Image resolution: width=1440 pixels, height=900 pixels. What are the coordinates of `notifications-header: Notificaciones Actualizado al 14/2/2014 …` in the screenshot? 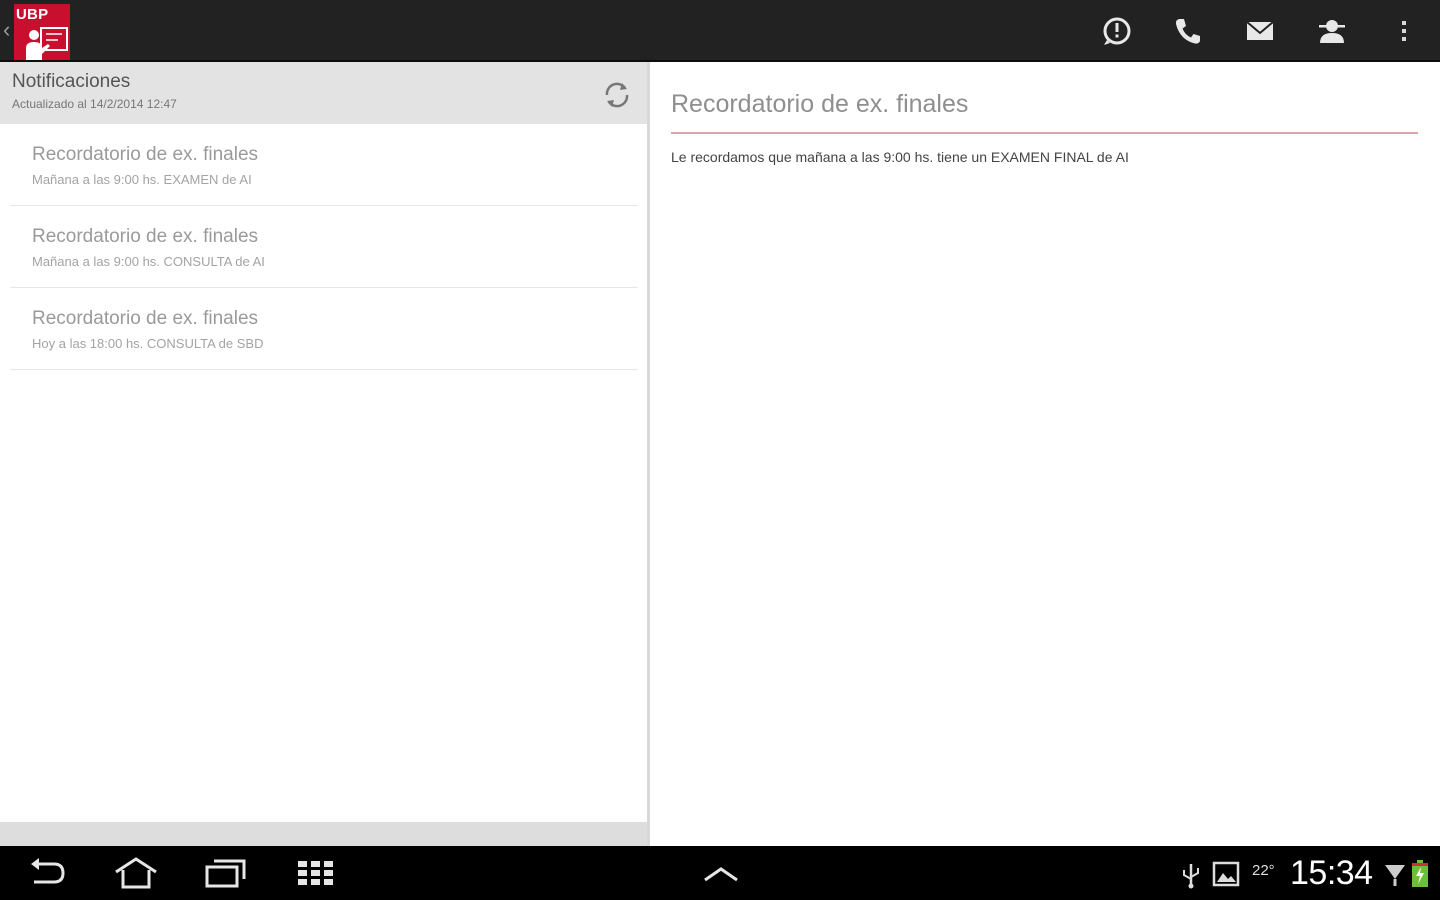 It's located at (323, 93).